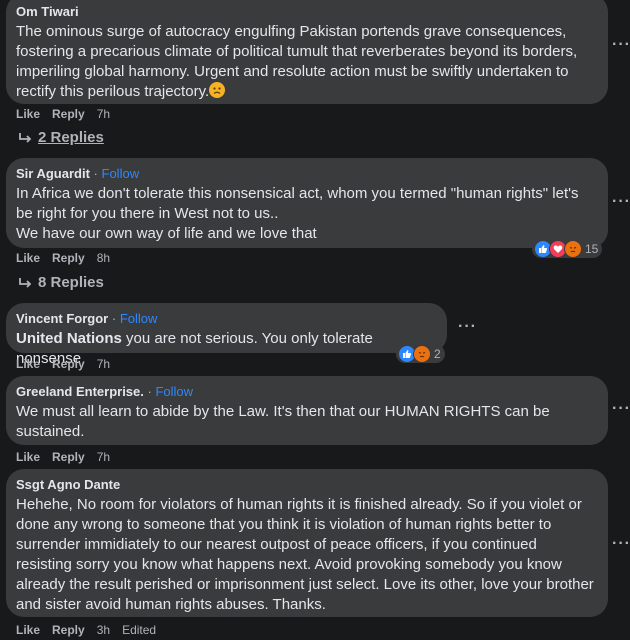  What do you see at coordinates (217, 90) in the screenshot?
I see `frowning-face-emoji-icon` at bounding box center [217, 90].